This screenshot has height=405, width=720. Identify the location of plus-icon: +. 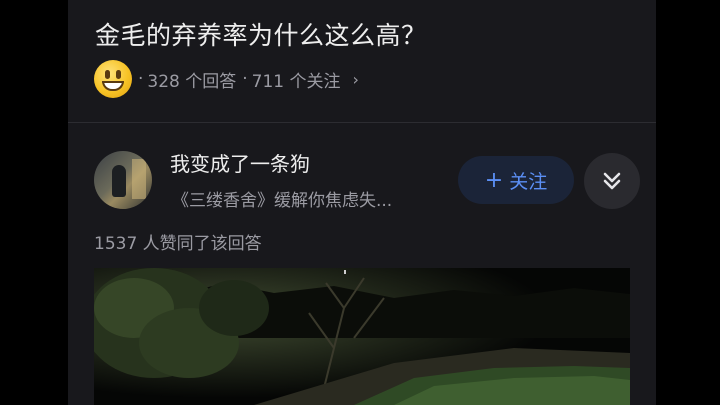
(494, 180).